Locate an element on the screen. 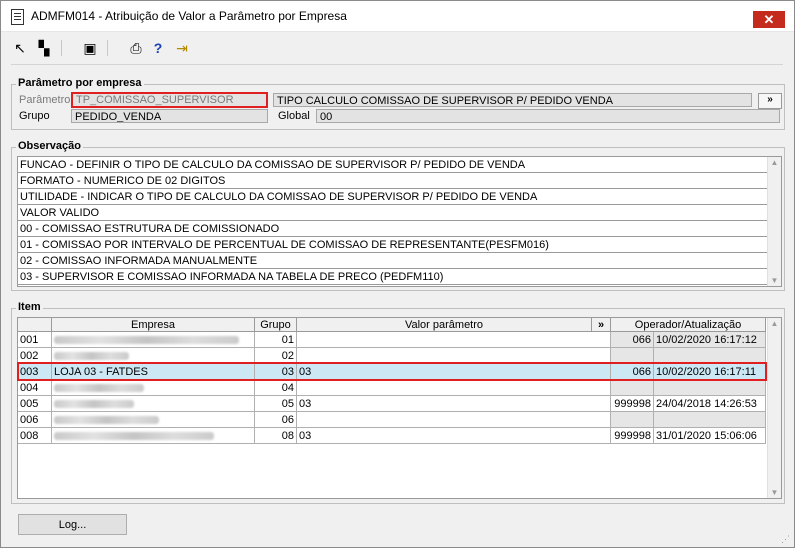 Image resolution: width=795 pixels, height=548 pixels. parametro-field: TP_COMISSAO_SUPERVISOR is located at coordinates (169, 100).